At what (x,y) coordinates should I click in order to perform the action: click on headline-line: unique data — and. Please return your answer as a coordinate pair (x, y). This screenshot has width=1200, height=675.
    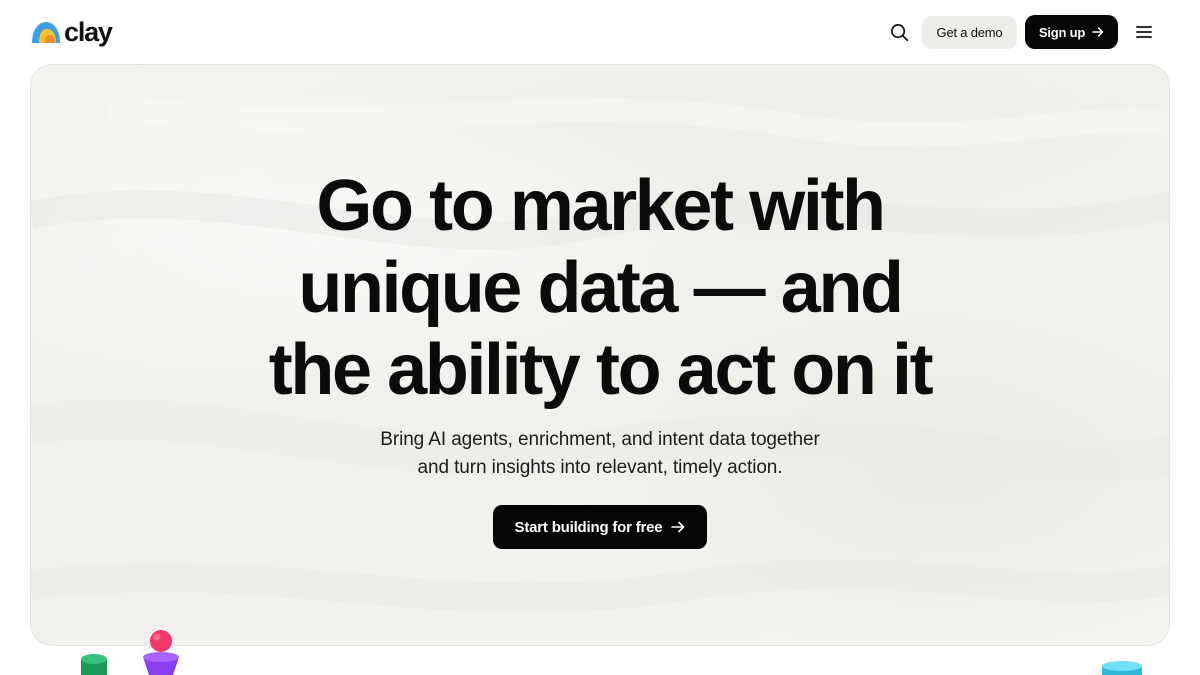
    Looking at the image, I should click on (601, 288).